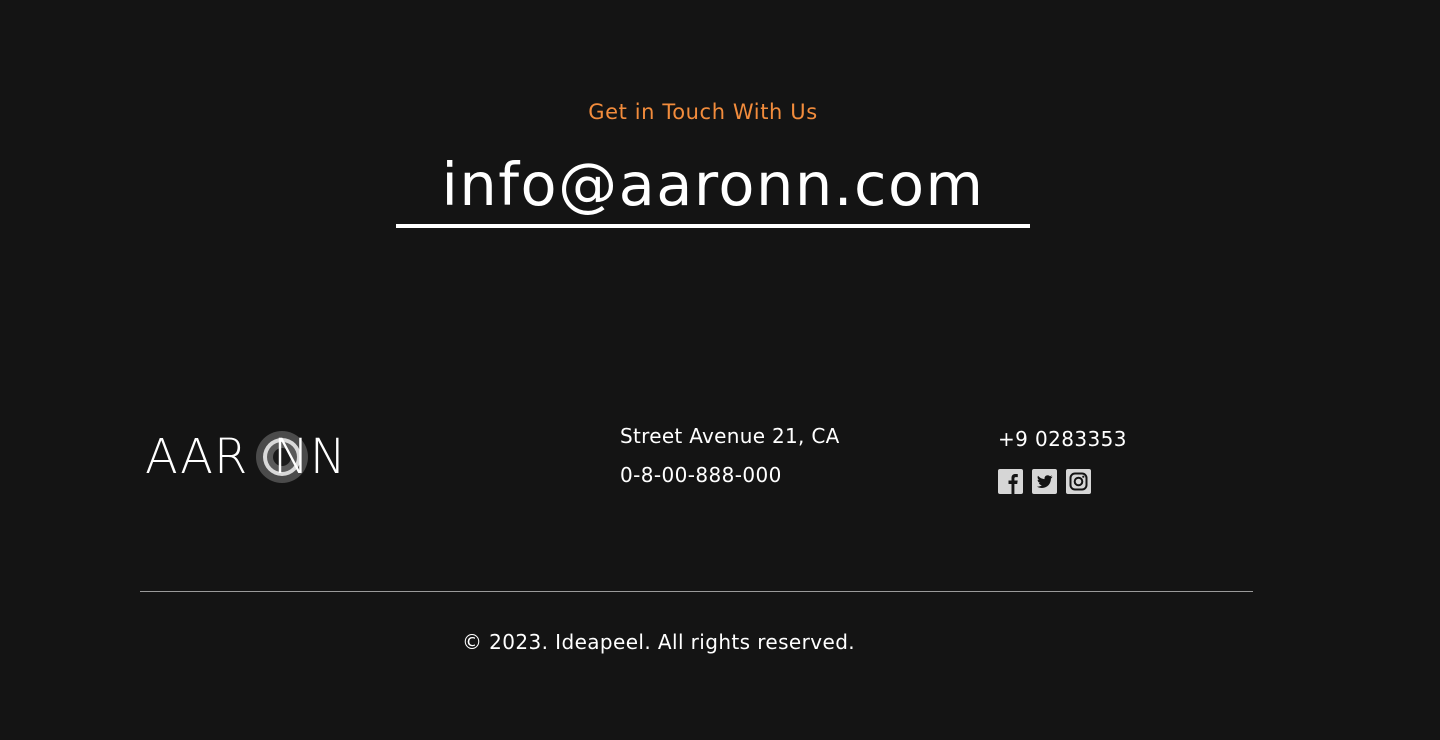  I want to click on twitter-link, so click(1044, 481).